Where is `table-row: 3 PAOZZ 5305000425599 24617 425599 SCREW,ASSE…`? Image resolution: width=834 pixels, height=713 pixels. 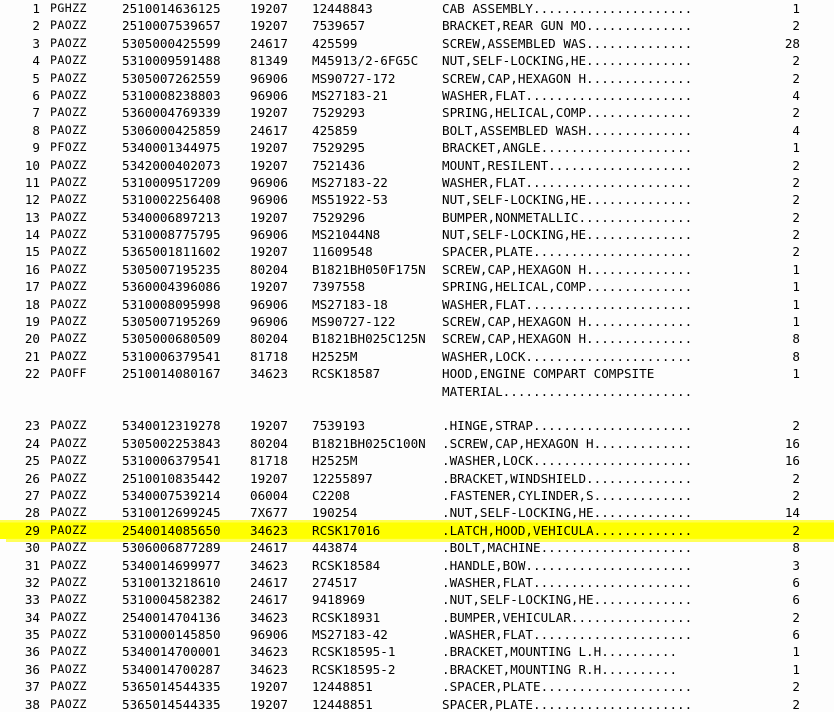 table-row: 3 PAOZZ 5305000425599 24617 425599 SCREW,ASSE… is located at coordinates (417, 43).